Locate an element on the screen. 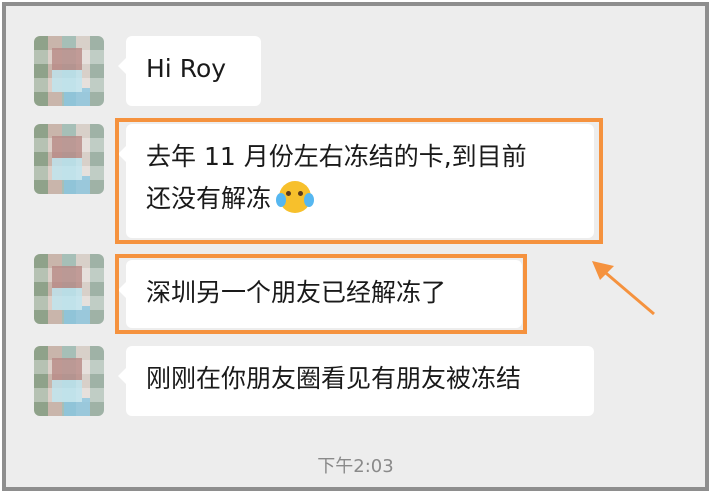  message-bubble: 刚刚在你朋友圈看见有朋友被冻结 is located at coordinates (356, 381).